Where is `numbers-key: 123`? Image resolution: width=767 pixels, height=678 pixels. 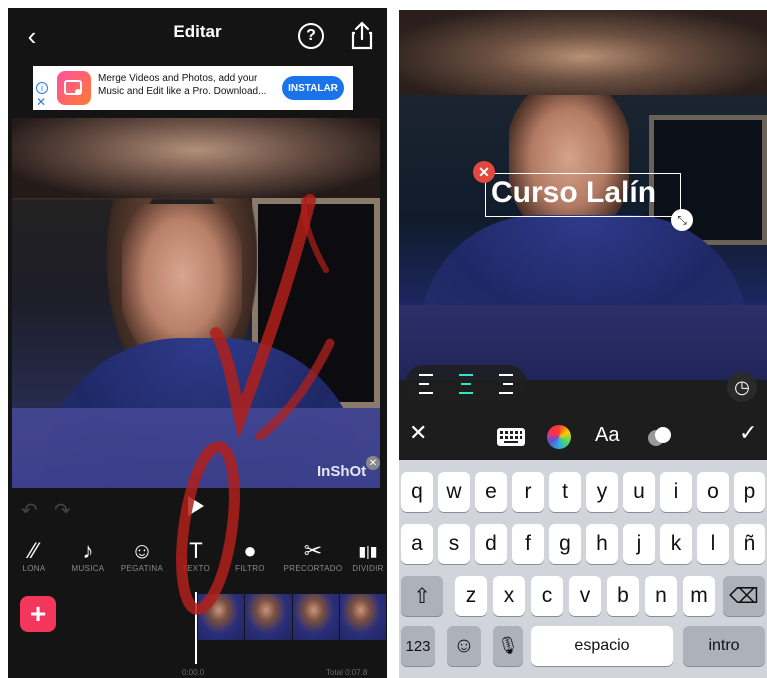 numbers-key: 123 is located at coordinates (418, 646).